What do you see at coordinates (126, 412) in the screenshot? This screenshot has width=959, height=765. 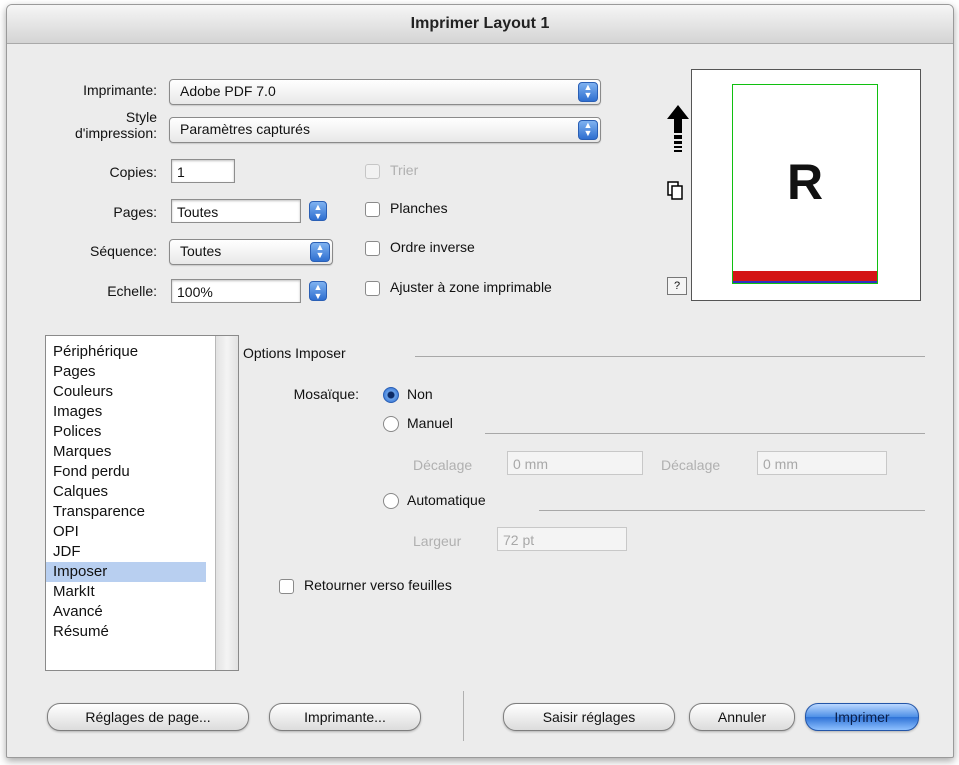 I see `sidebar-item-3: Images` at bounding box center [126, 412].